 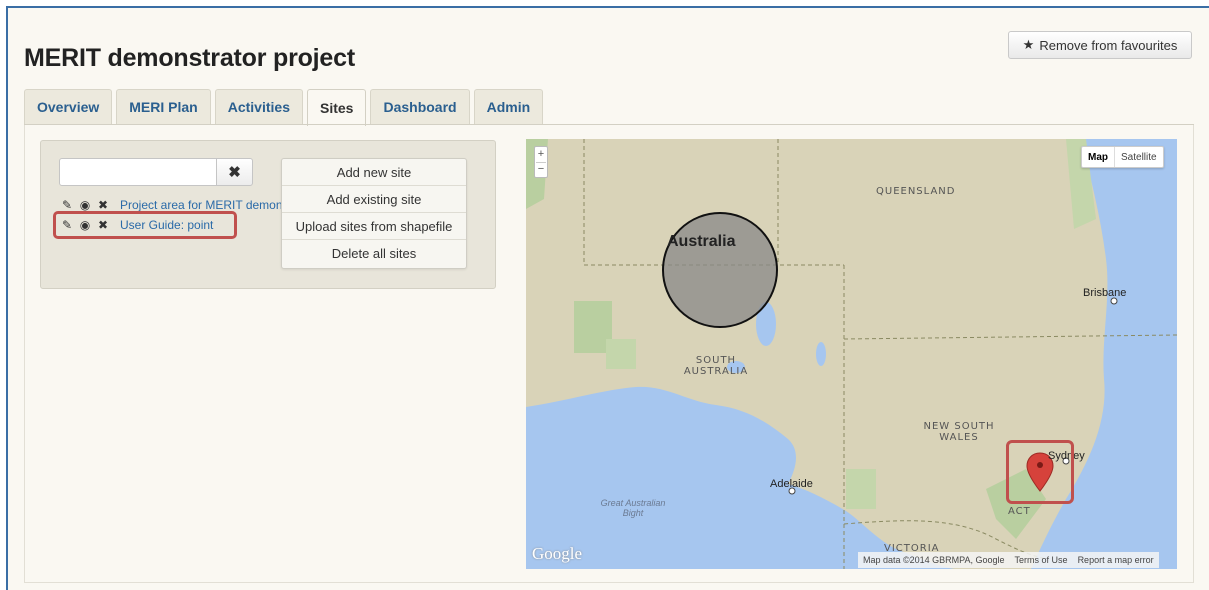 I want to click on close-icon: ✖, so click(x=234, y=172).